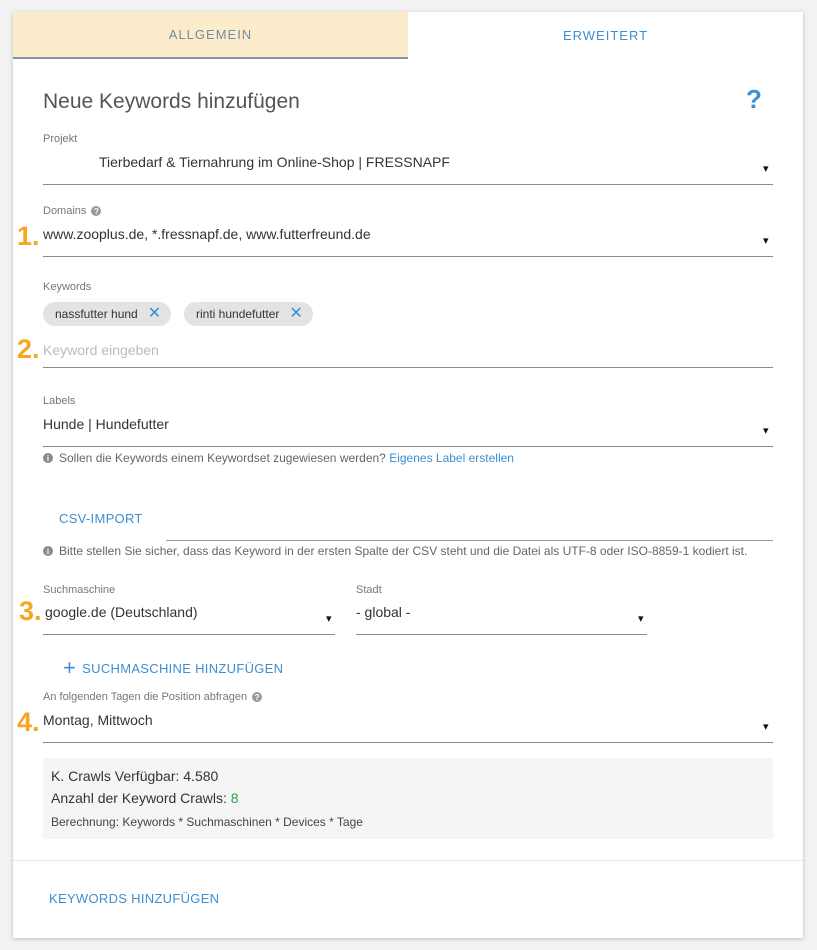 Image resolution: width=817 pixels, height=950 pixels. Describe the element at coordinates (145, 697) in the screenshot. I see `tage-label-text: An folgenden Tagen die Position abfragen` at that location.